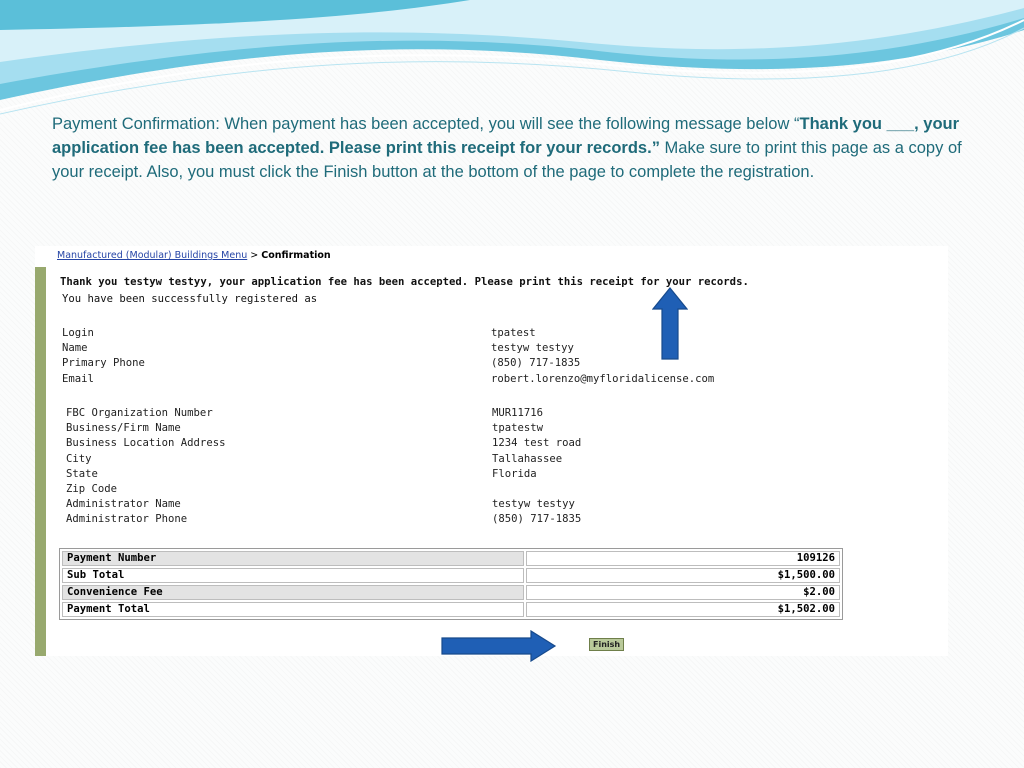 This screenshot has width=1024, height=768. Describe the element at coordinates (452, 364) in the screenshot. I see `detail-row: Primary Phone (850) 717-1835` at that location.